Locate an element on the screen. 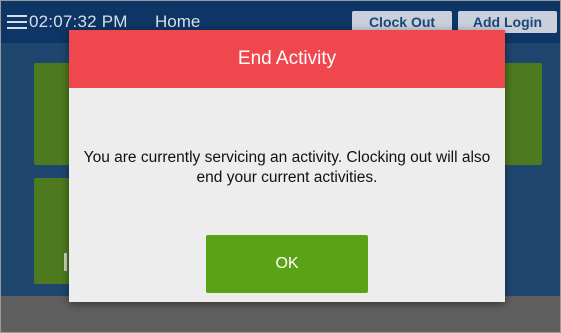  dialog-title: End Activity is located at coordinates (287, 58).